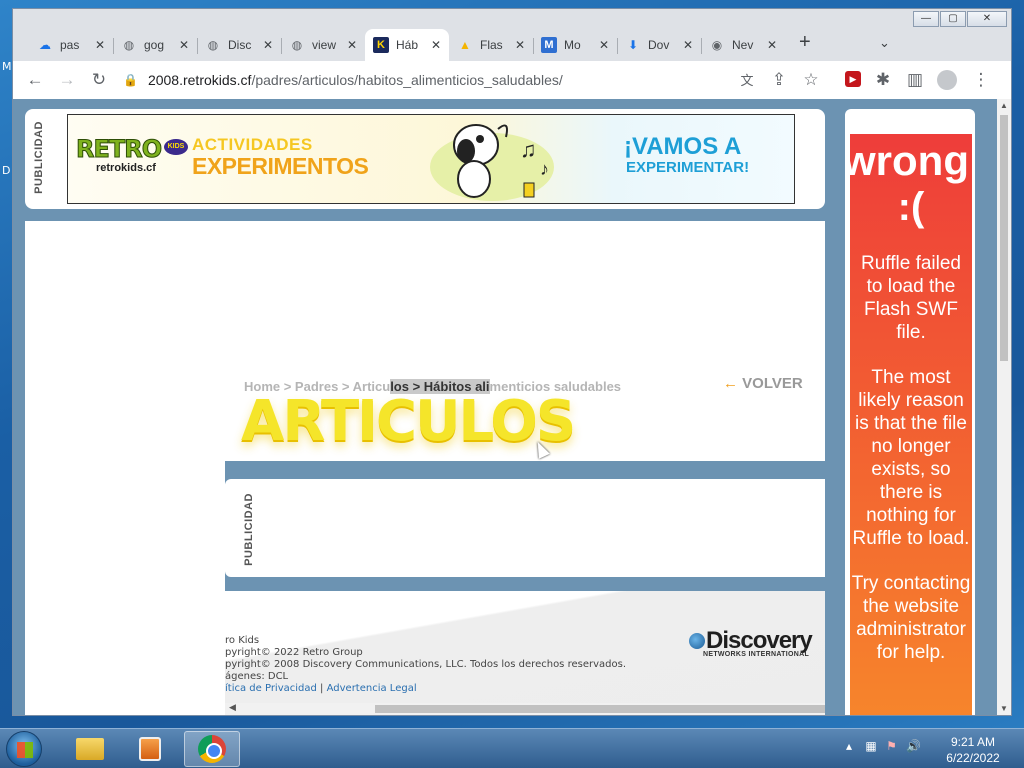  Describe the element at coordinates (24, 749) in the screenshot. I see `start-button` at that location.